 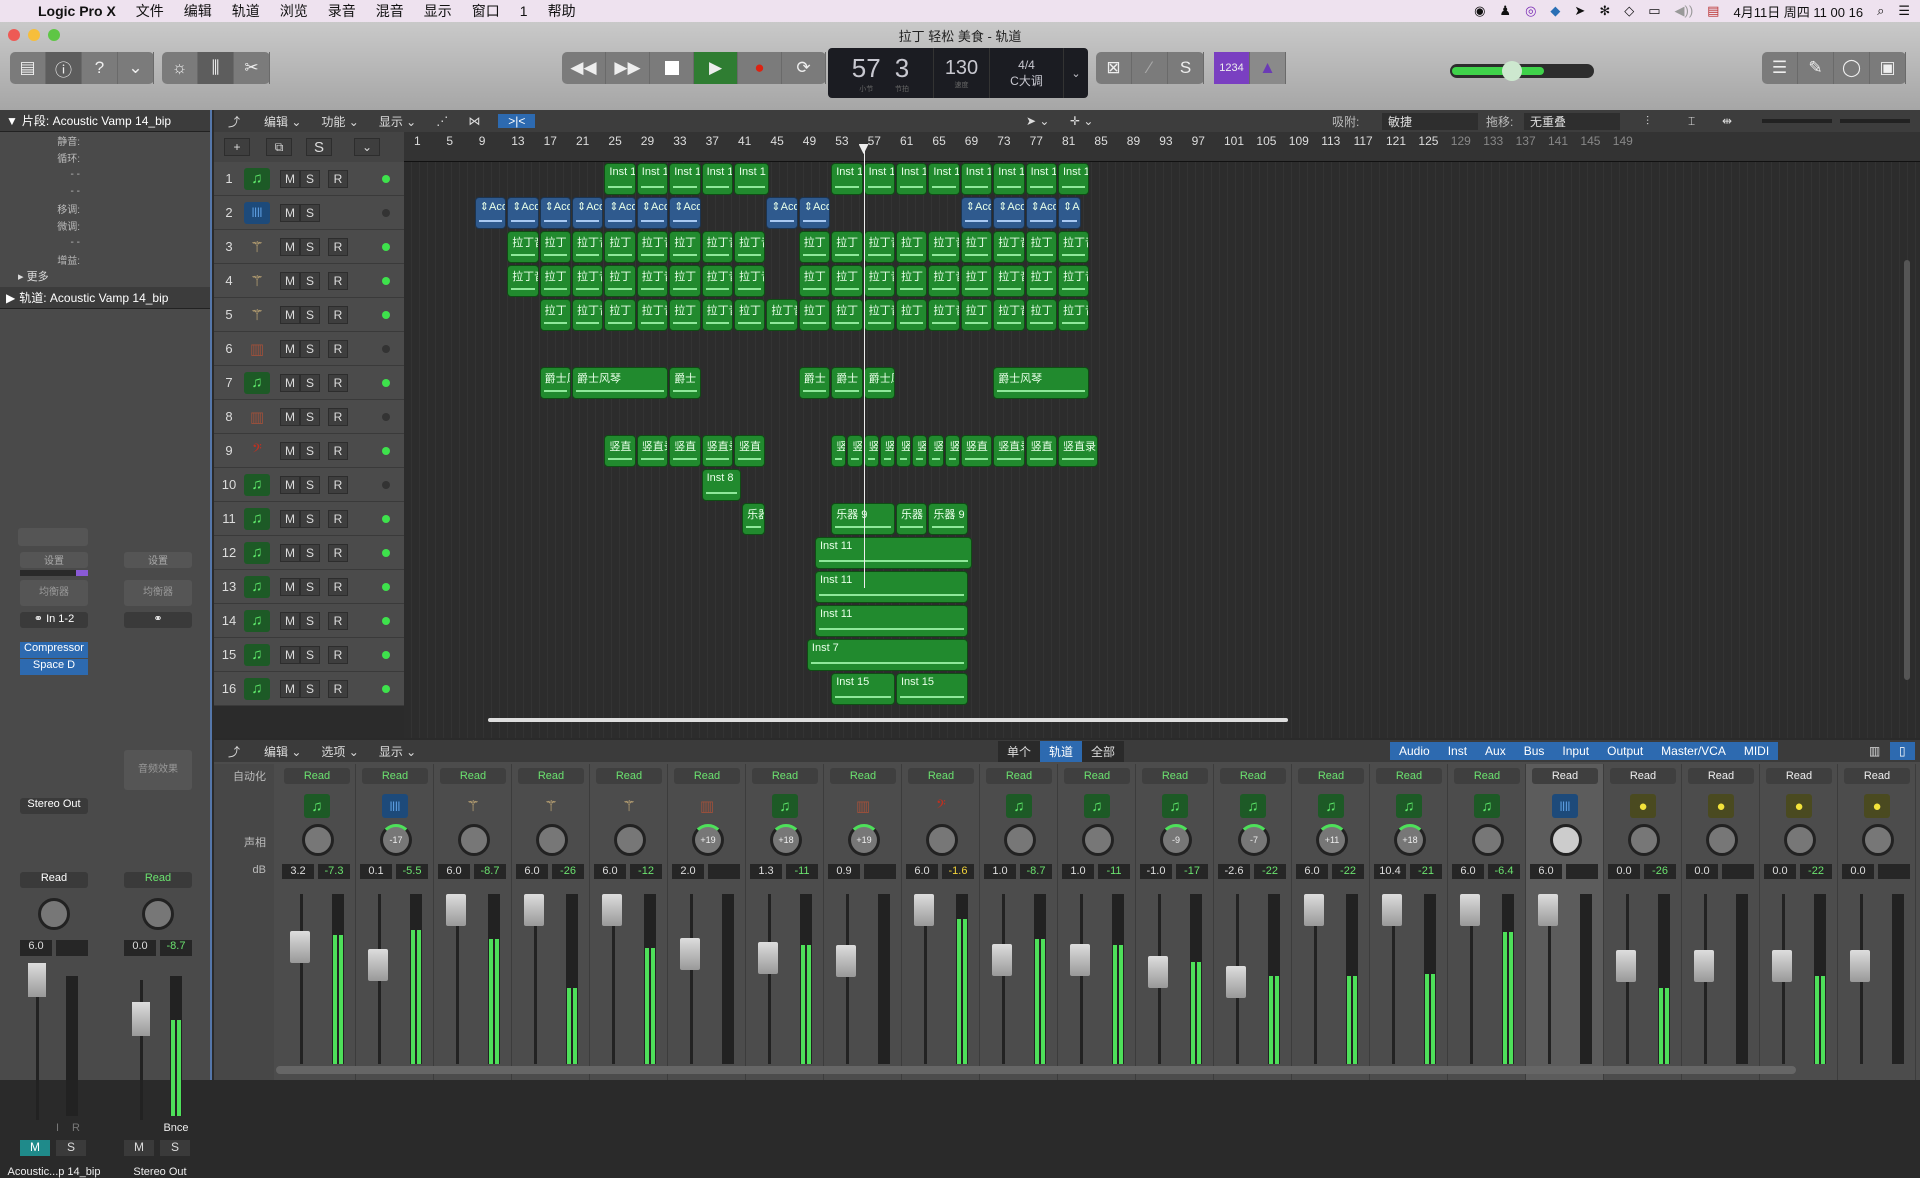 I want to click on mixer-scrollbar, so click(x=1036, y=1070).